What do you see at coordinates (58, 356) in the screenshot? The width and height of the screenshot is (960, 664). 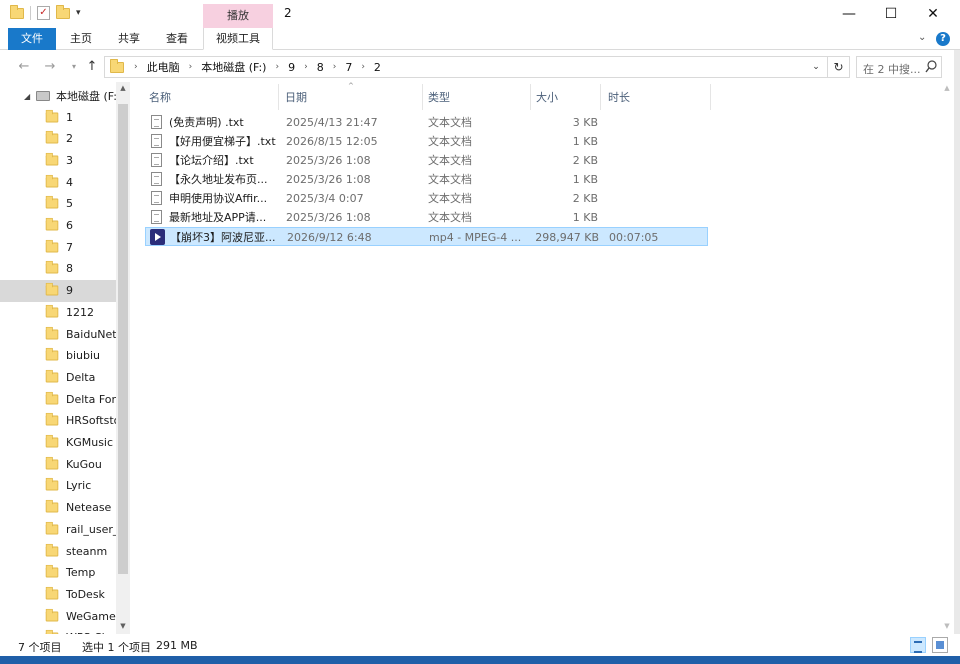 I see `tree-item-folder: biubiu` at bounding box center [58, 356].